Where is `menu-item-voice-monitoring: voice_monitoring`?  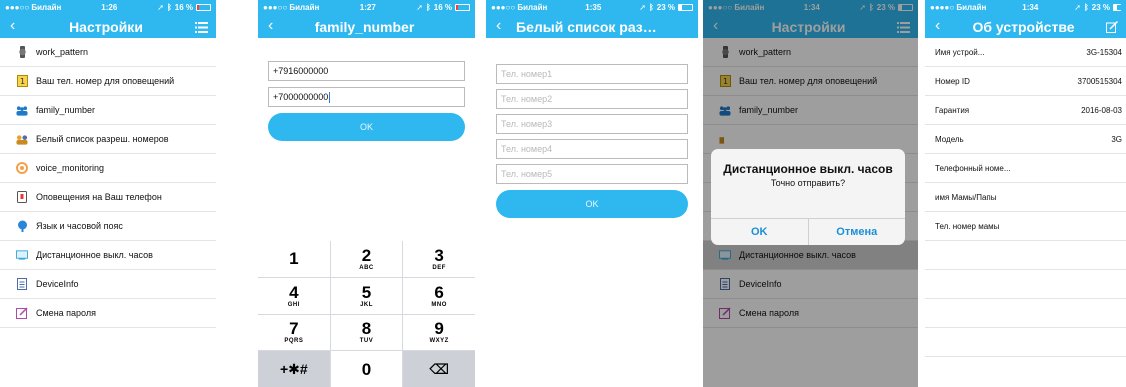 menu-item-voice-monitoring: voice_monitoring is located at coordinates (108, 168).